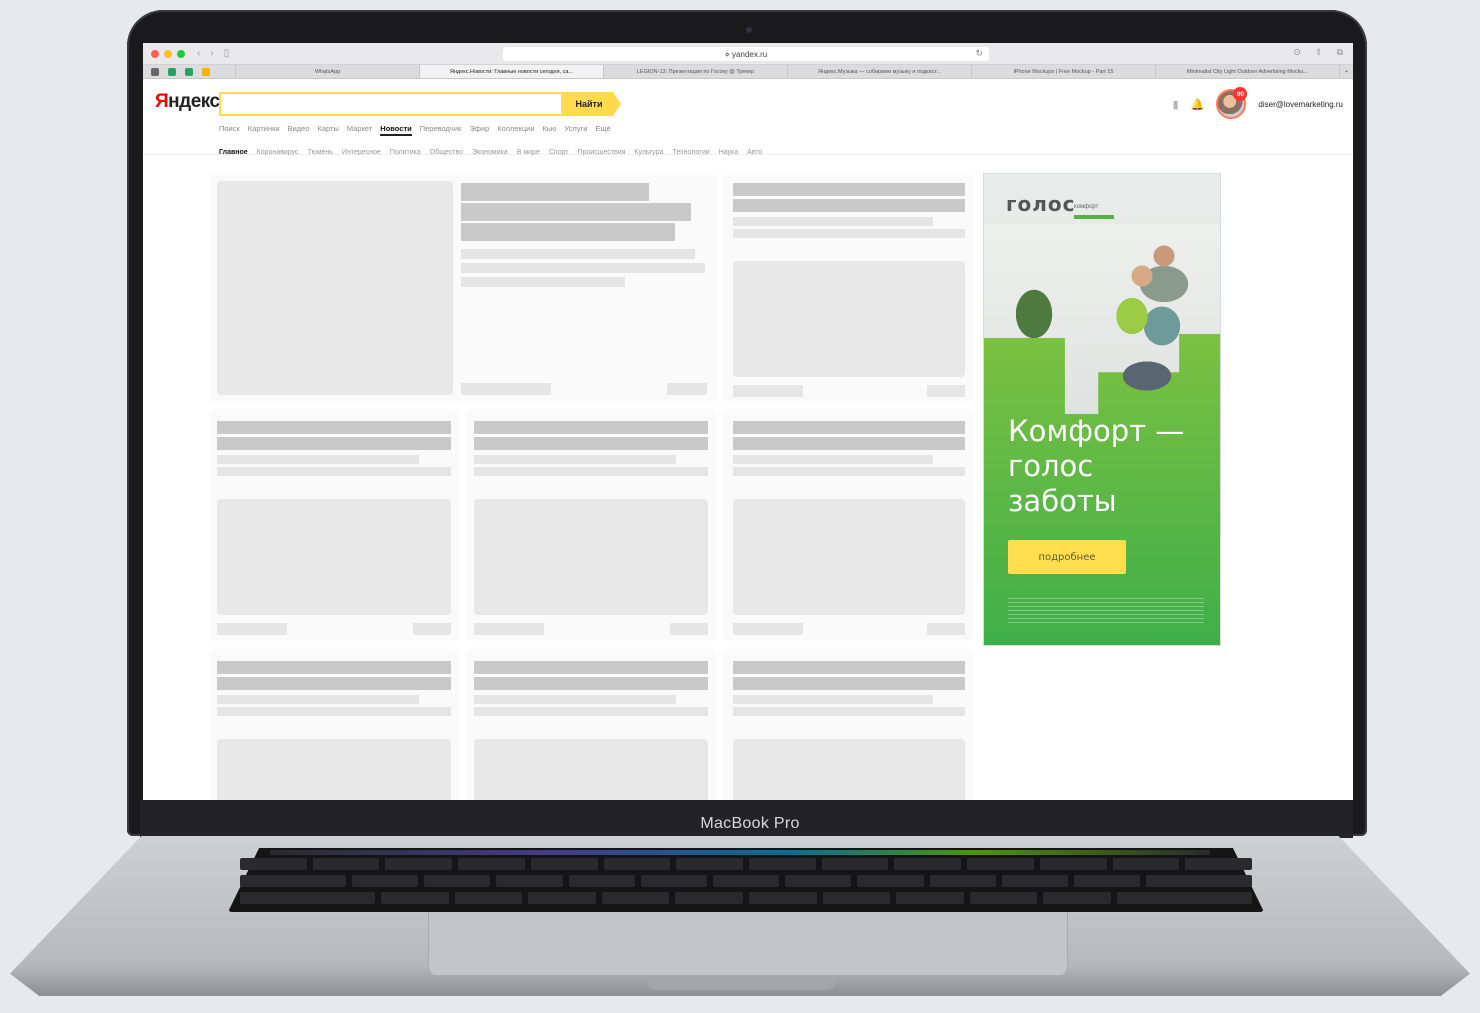  Describe the element at coordinates (1106, 611) in the screenshot. I see `ad-disclaimer-text` at that location.